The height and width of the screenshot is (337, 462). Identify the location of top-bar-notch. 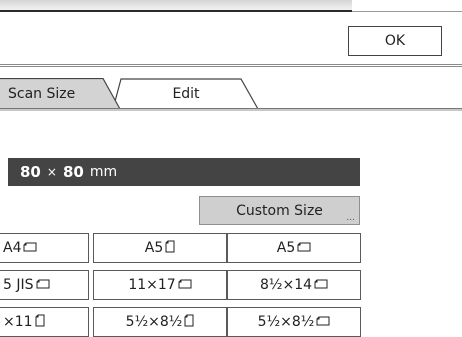
(407, 6).